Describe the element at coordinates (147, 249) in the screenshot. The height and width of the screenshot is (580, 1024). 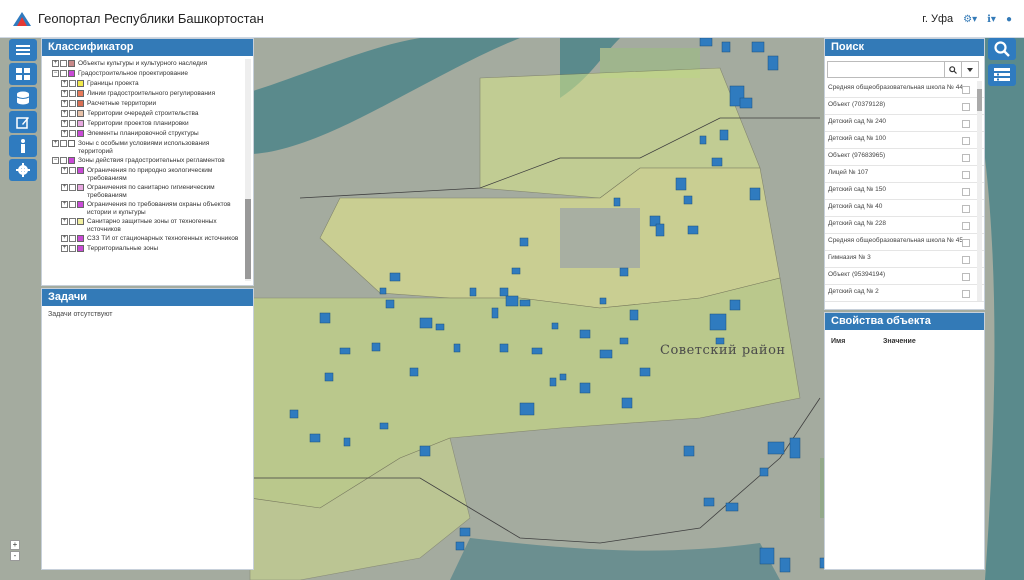
I see `classifier-item: + Территориальные зоны` at that location.